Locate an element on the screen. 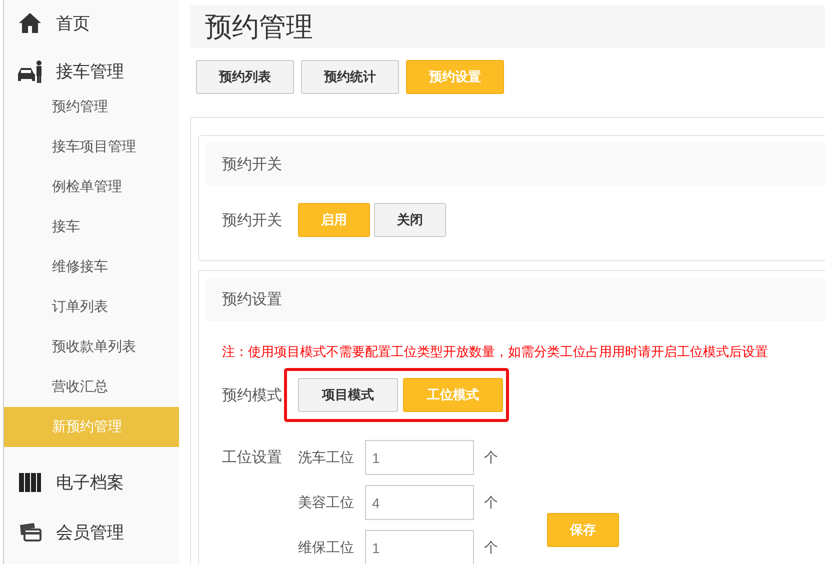 This screenshot has width=825, height=564. sidebar-item: 订单列表 is located at coordinates (91, 307).